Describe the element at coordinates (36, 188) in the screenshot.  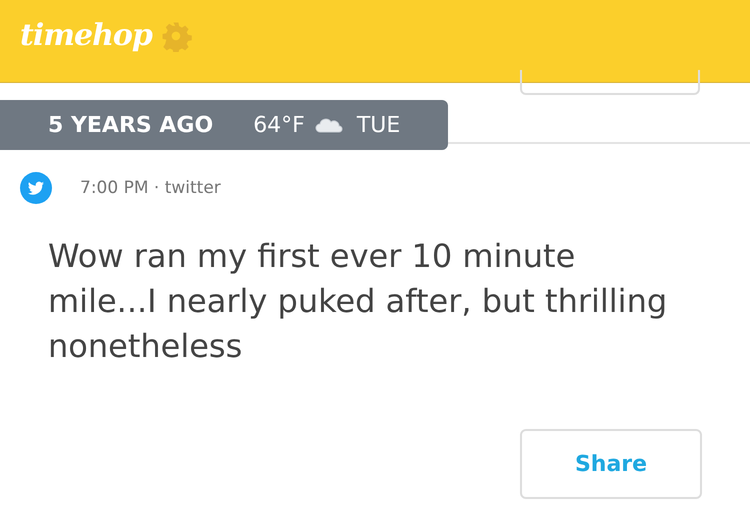
I see `twitter-icon` at that location.